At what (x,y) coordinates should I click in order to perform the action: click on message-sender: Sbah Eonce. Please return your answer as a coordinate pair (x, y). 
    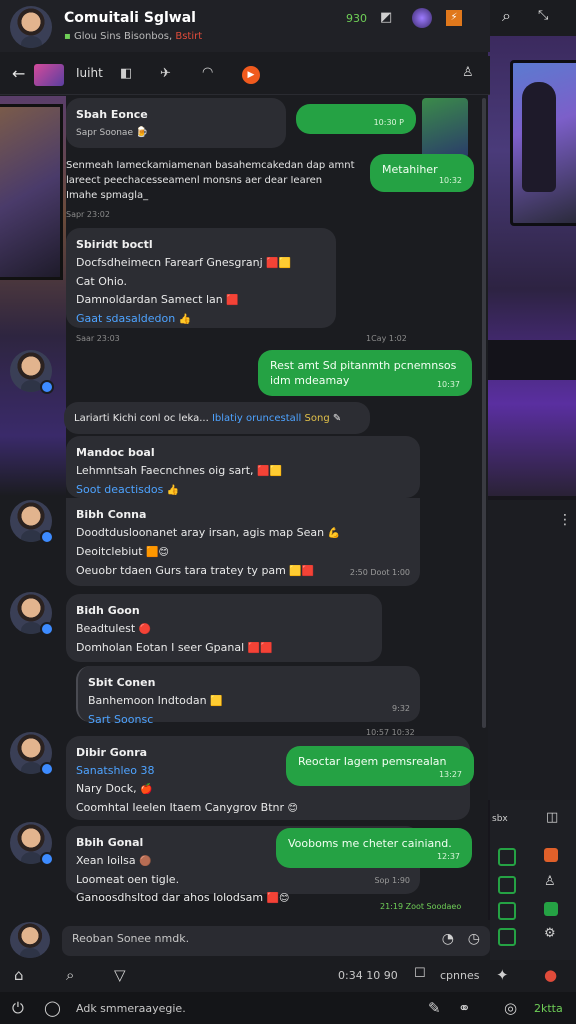
    Looking at the image, I should click on (112, 114).